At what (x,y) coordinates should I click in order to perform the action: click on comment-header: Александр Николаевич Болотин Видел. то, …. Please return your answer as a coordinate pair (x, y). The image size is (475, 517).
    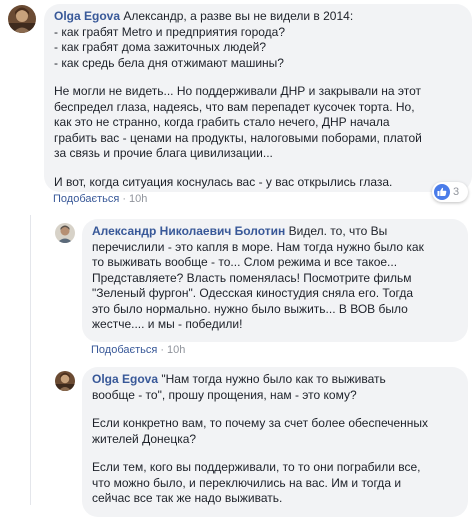
    Looking at the image, I should click on (275, 232).